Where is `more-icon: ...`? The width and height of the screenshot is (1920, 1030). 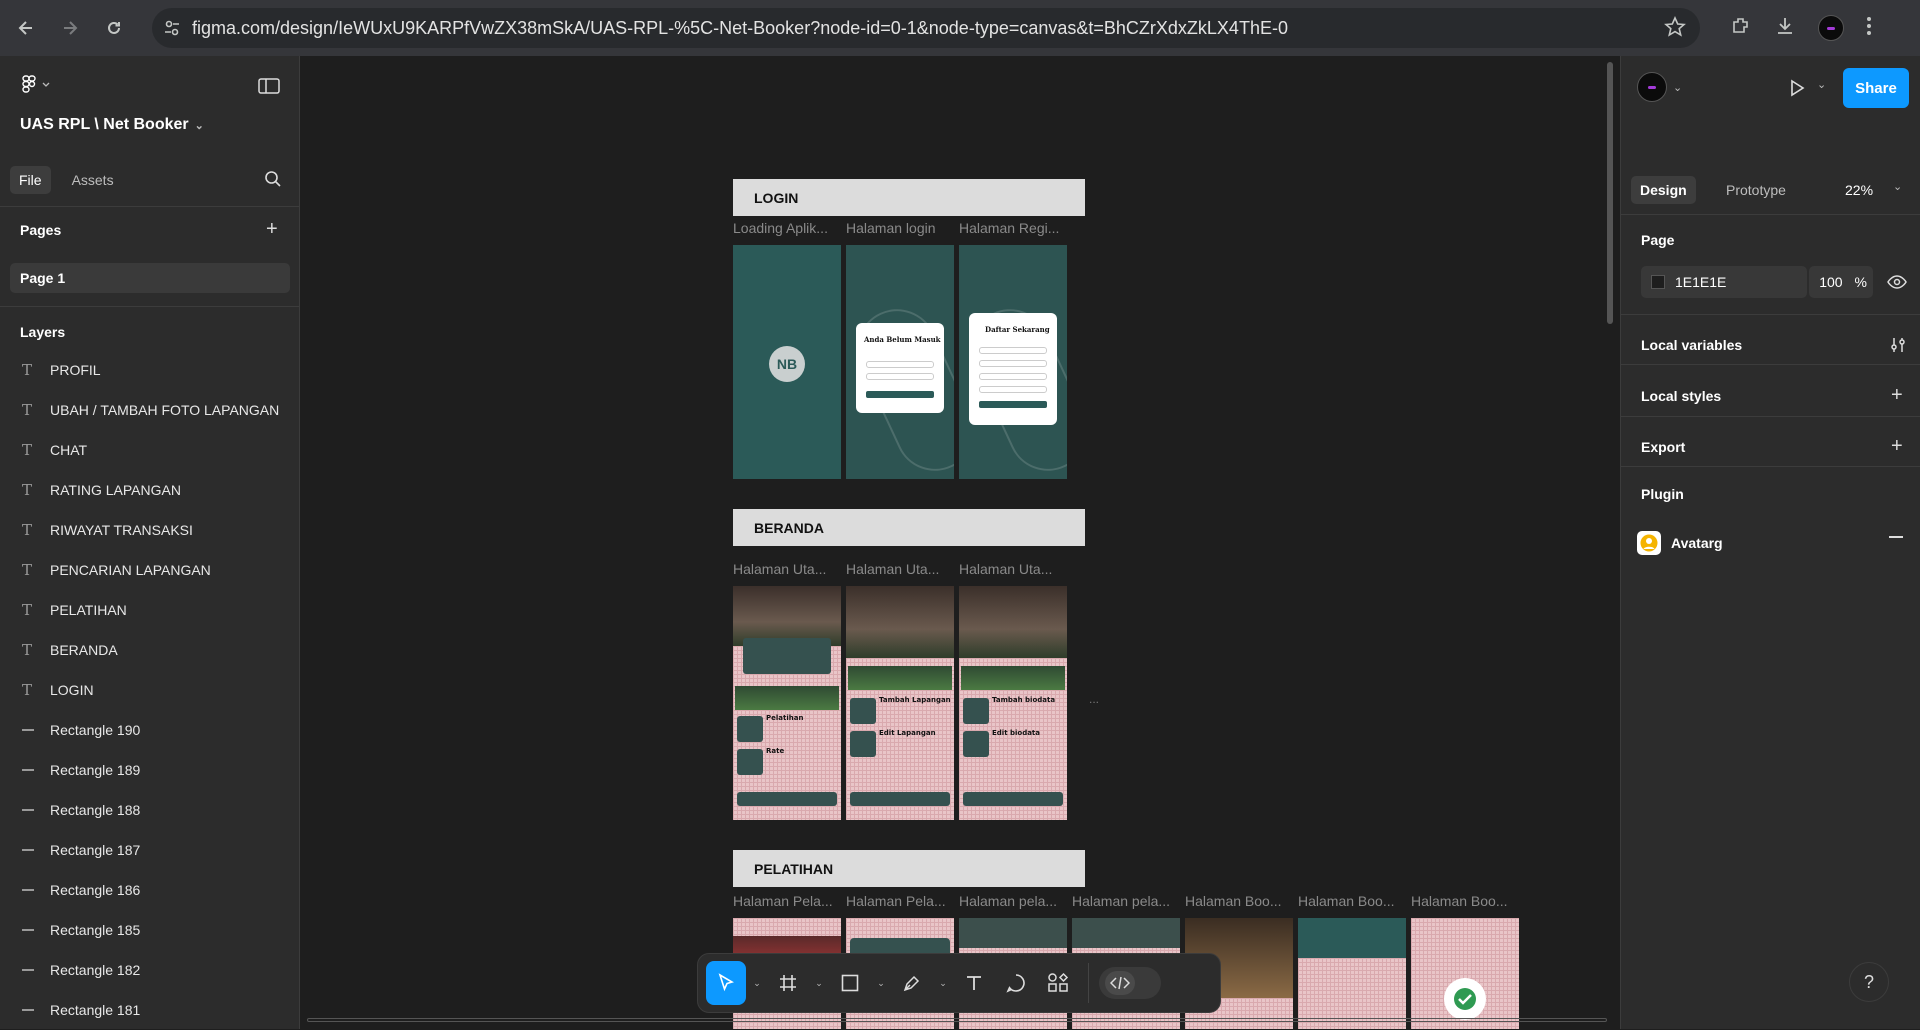 more-icon: ... is located at coordinates (1094, 699).